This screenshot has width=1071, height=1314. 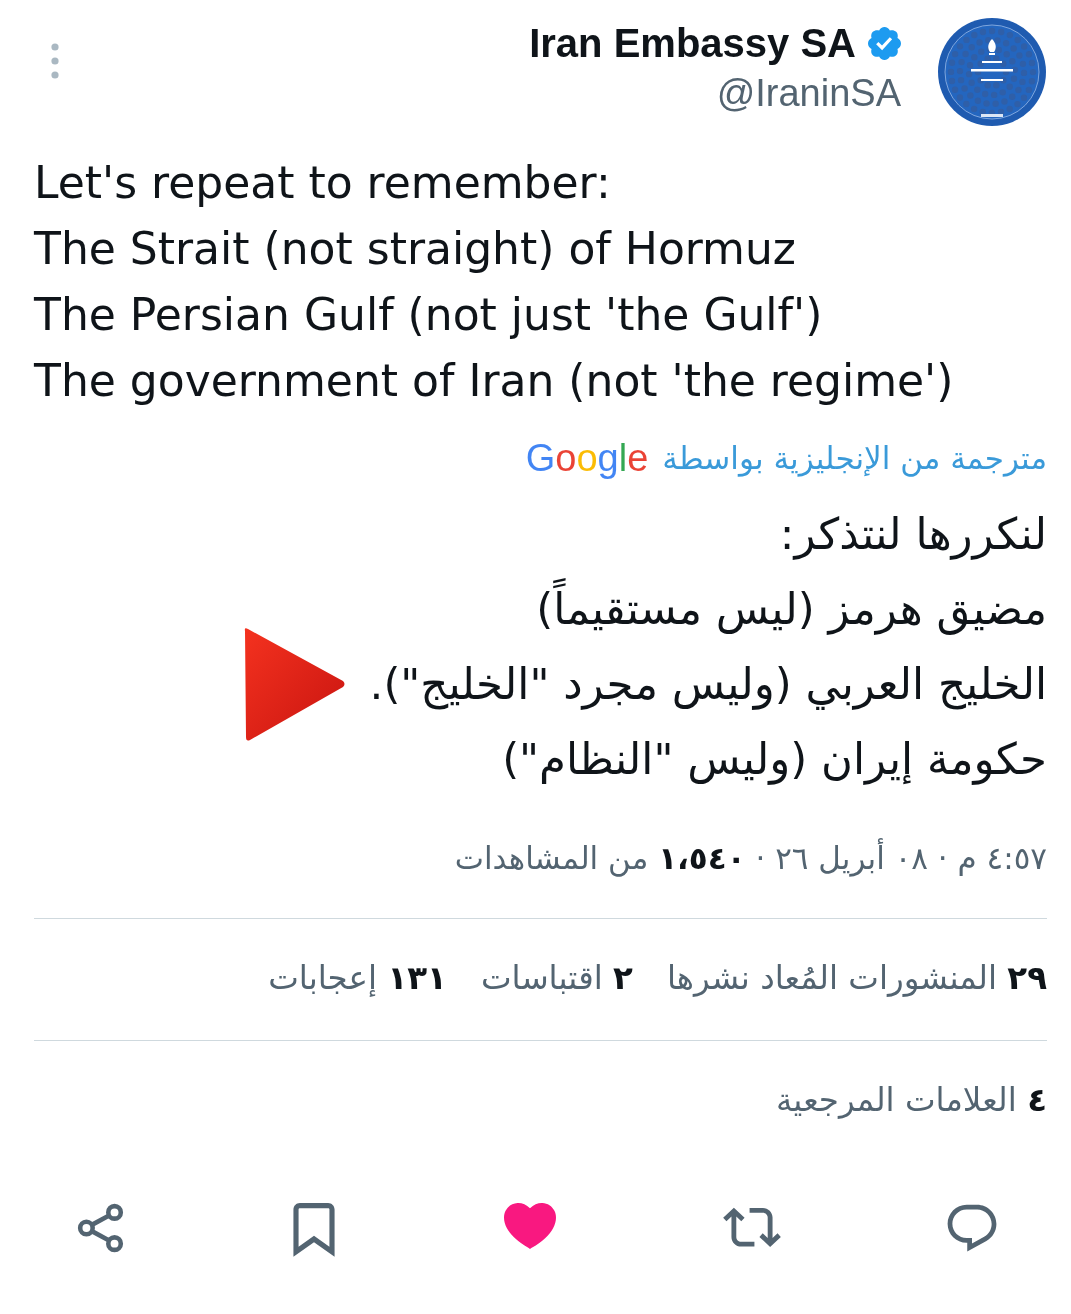 What do you see at coordinates (692, 43) in the screenshot?
I see `display-name: Iran Embassy SA` at bounding box center [692, 43].